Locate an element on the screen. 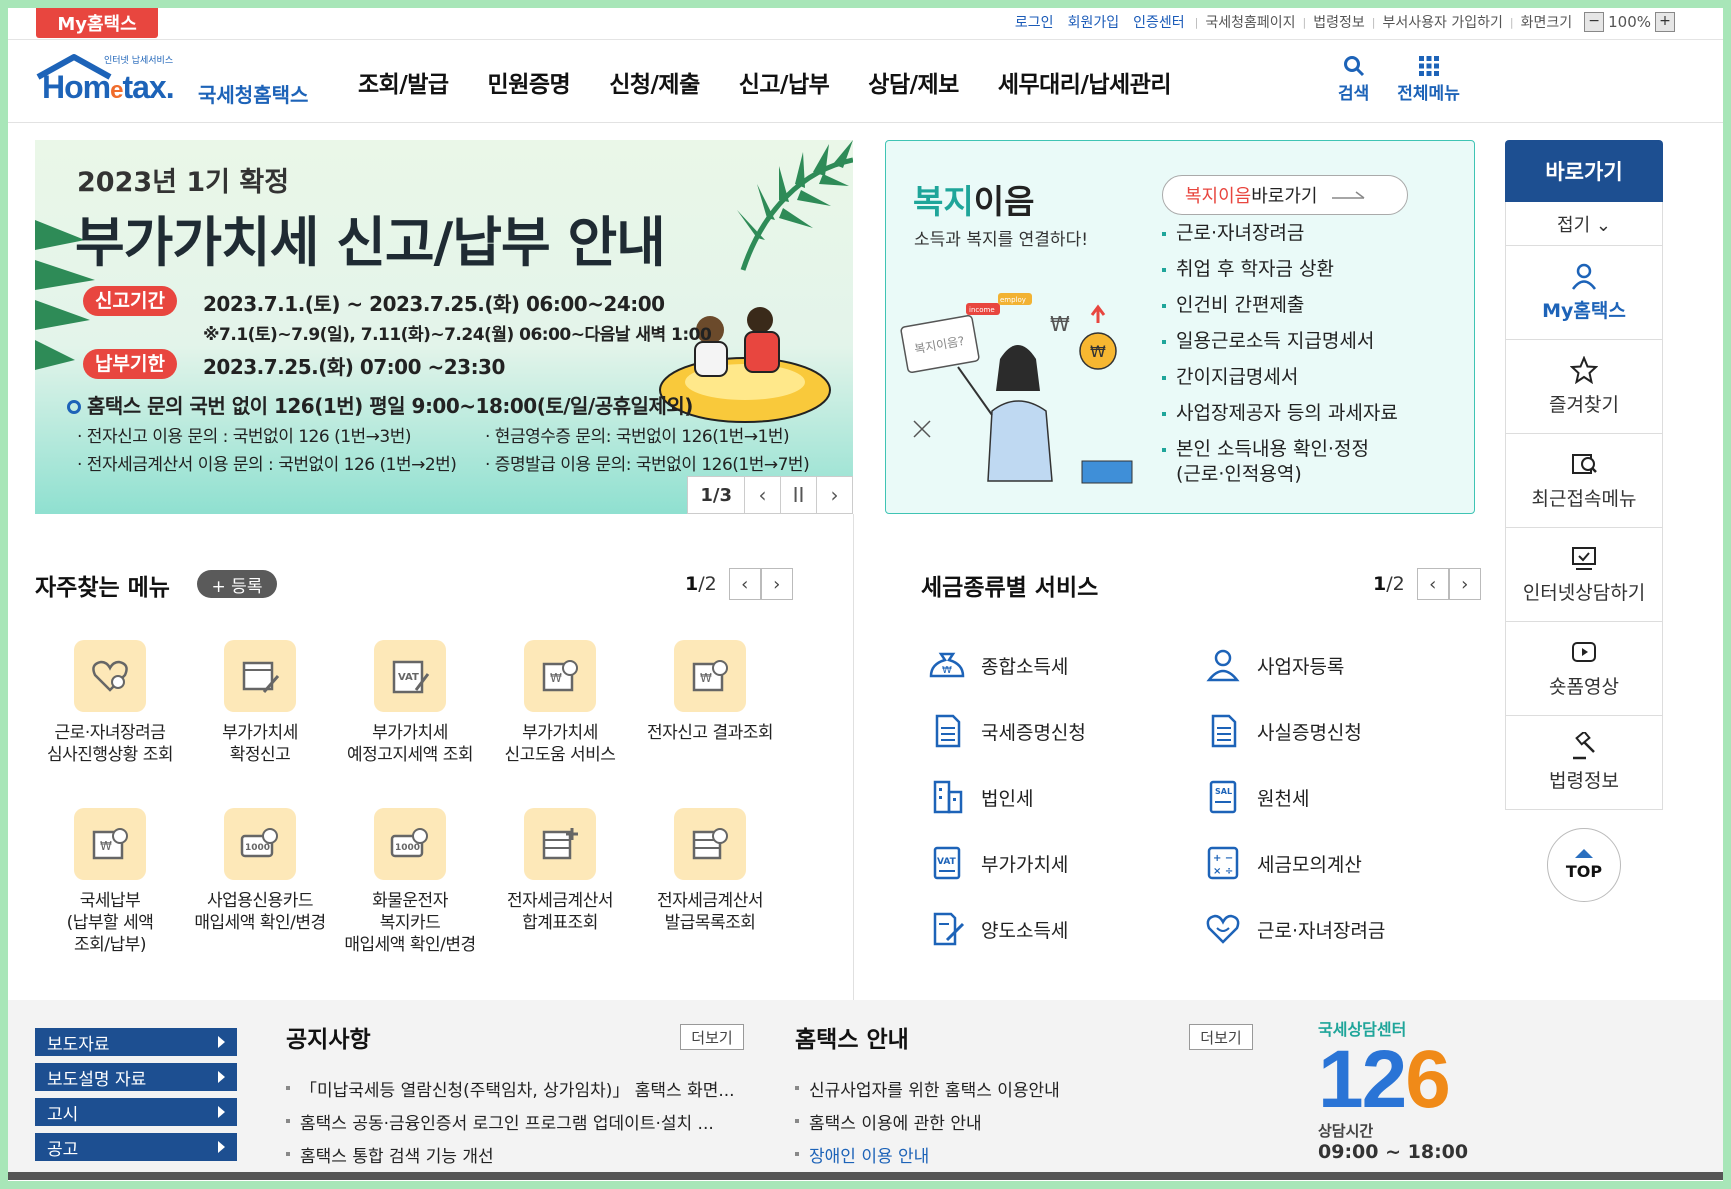  tax-item-business-registration: 사업자등록 is located at coordinates (1273, 665).